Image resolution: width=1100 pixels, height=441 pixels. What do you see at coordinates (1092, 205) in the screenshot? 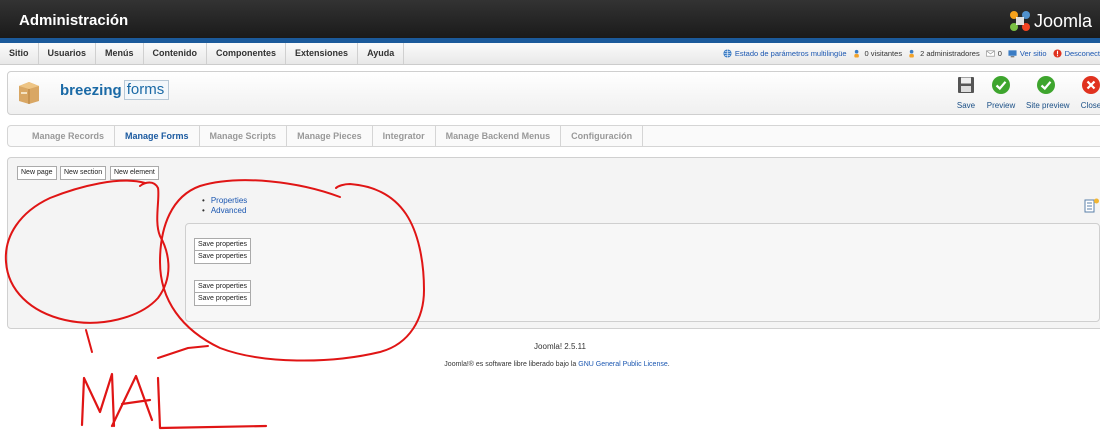
I see `list-settings-icon` at bounding box center [1092, 205].